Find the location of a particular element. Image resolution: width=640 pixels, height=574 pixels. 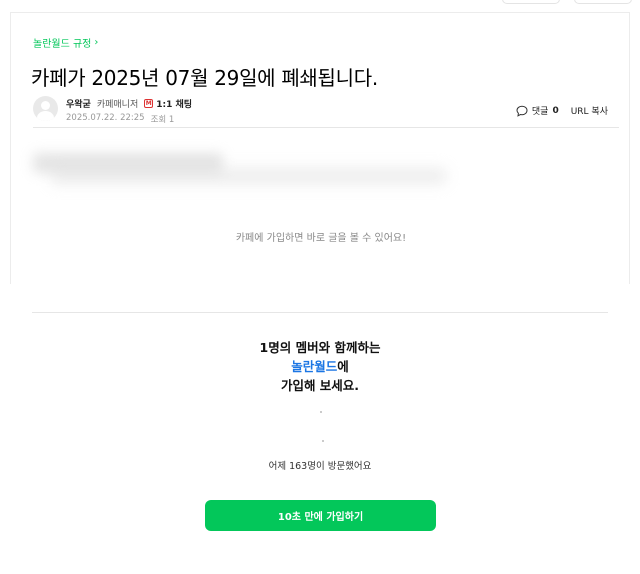

one-on-one-chat-button: M 1:1 채팅 is located at coordinates (168, 103).